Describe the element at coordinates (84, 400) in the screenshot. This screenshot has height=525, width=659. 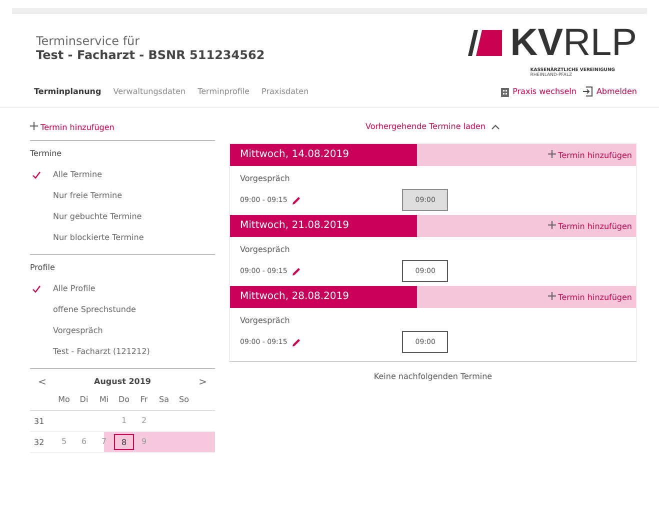
I see `weekday-label: Di` at that location.